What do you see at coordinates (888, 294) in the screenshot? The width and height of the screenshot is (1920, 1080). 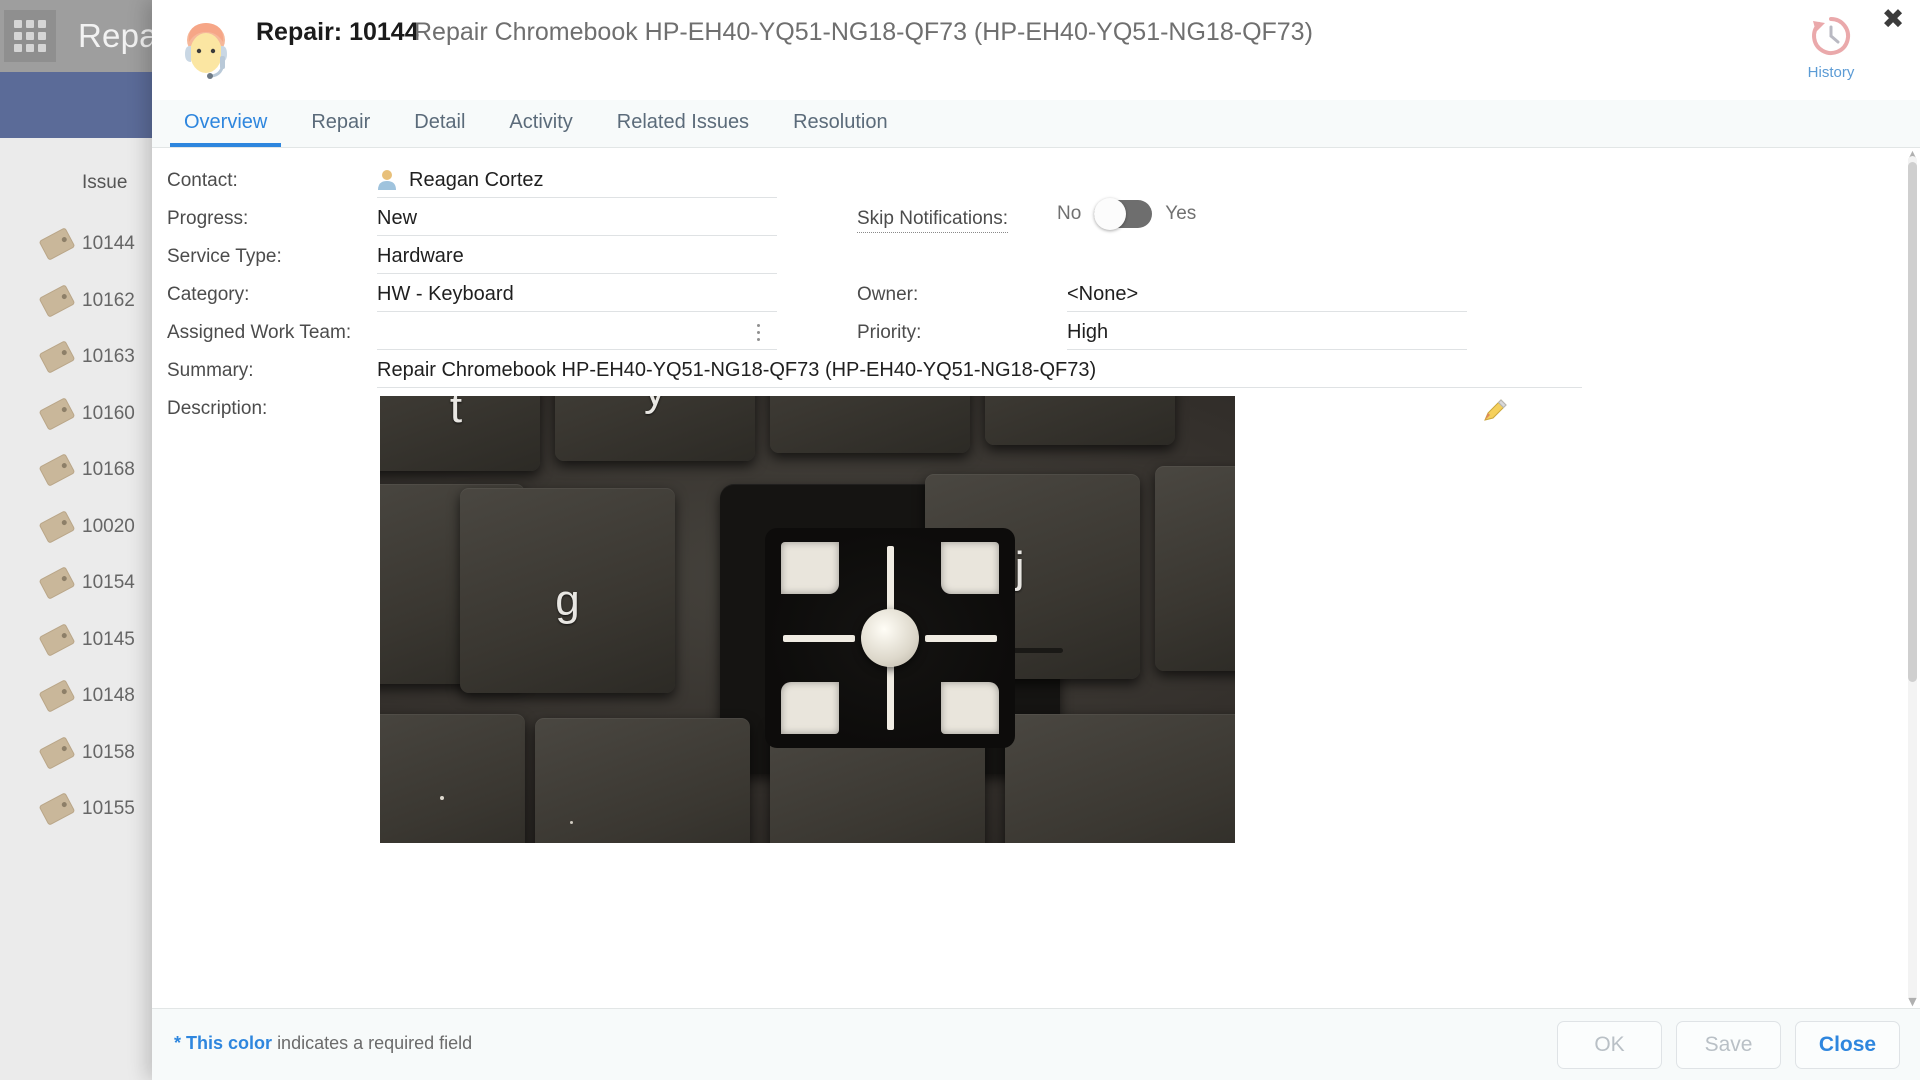 I see `owner-label: Owner:` at bounding box center [888, 294].